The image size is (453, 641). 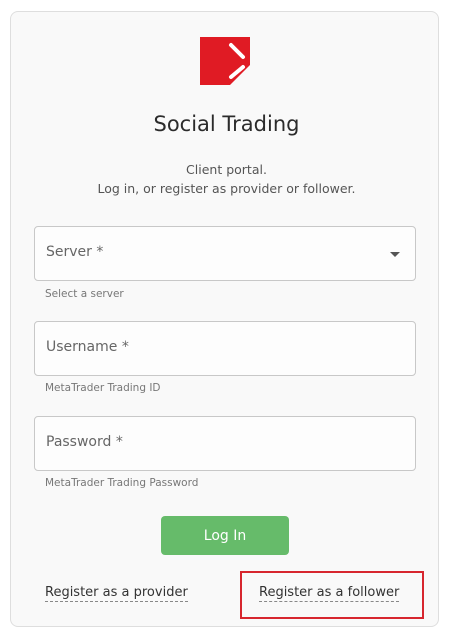 What do you see at coordinates (75, 252) in the screenshot?
I see `server-label: Server *` at bounding box center [75, 252].